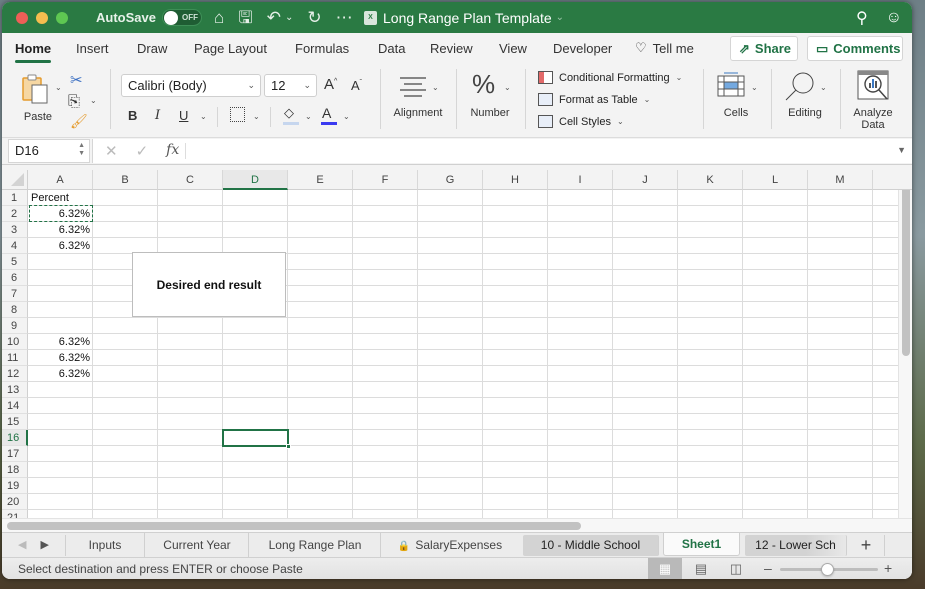 This screenshot has width=925, height=589. What do you see at coordinates (515, 180) in the screenshot?
I see `column-header-h: H` at bounding box center [515, 180].